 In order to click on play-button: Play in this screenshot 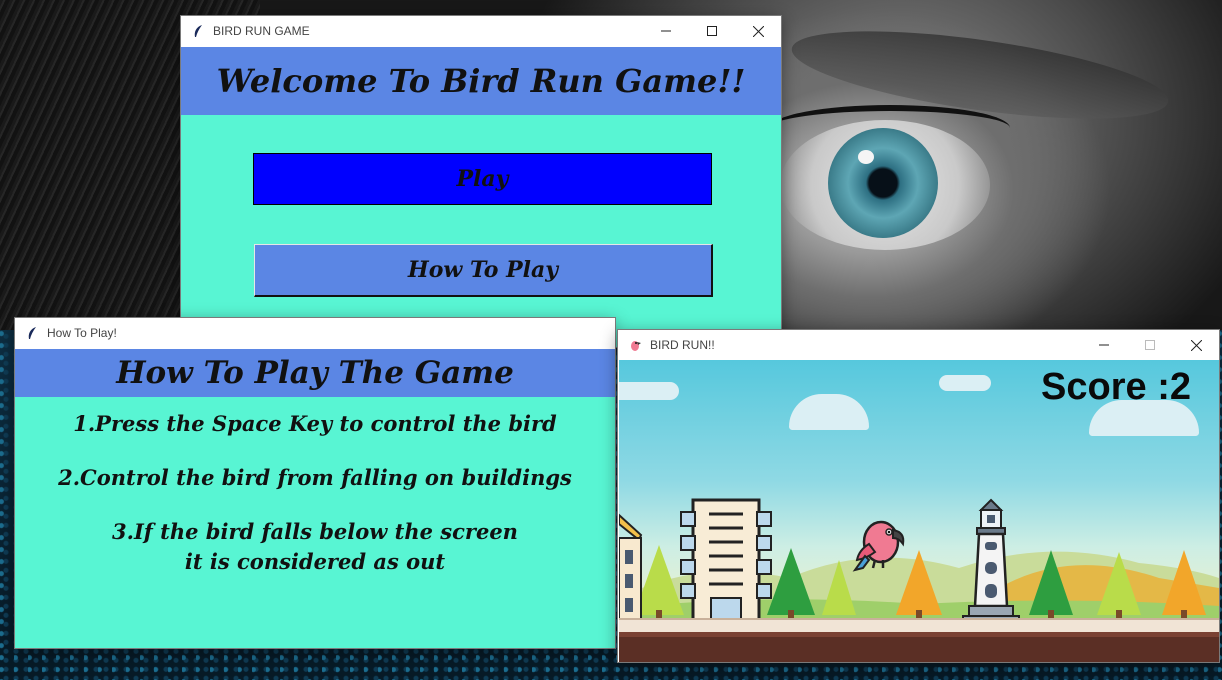, I will do `click(482, 179)`.